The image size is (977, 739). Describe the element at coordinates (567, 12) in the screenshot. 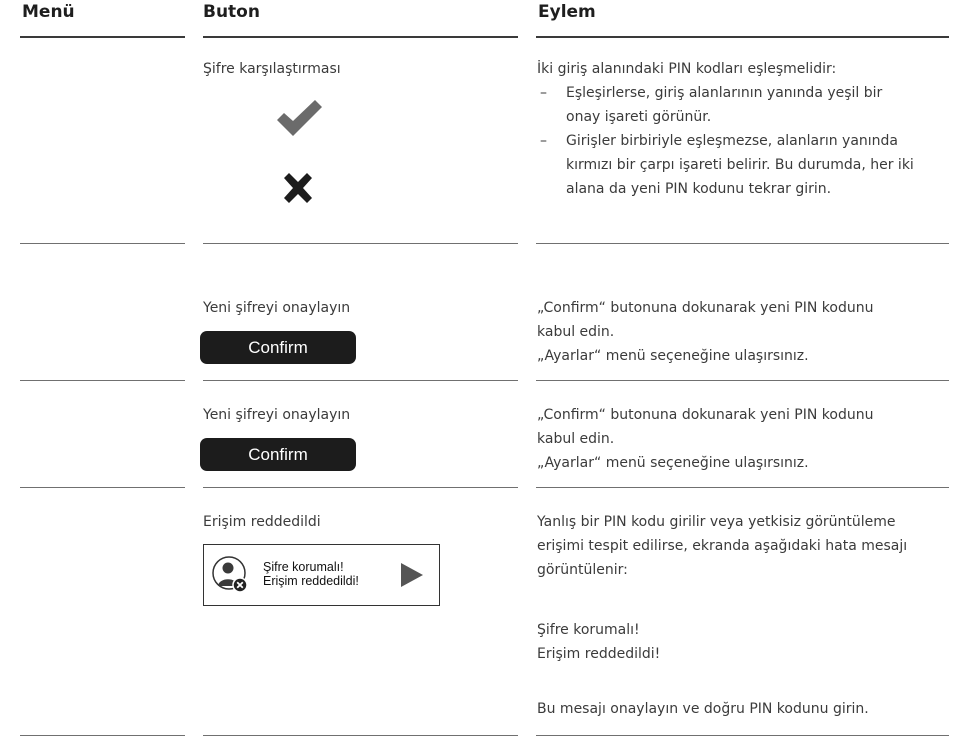

I see `column-header-action: Eylem` at that location.